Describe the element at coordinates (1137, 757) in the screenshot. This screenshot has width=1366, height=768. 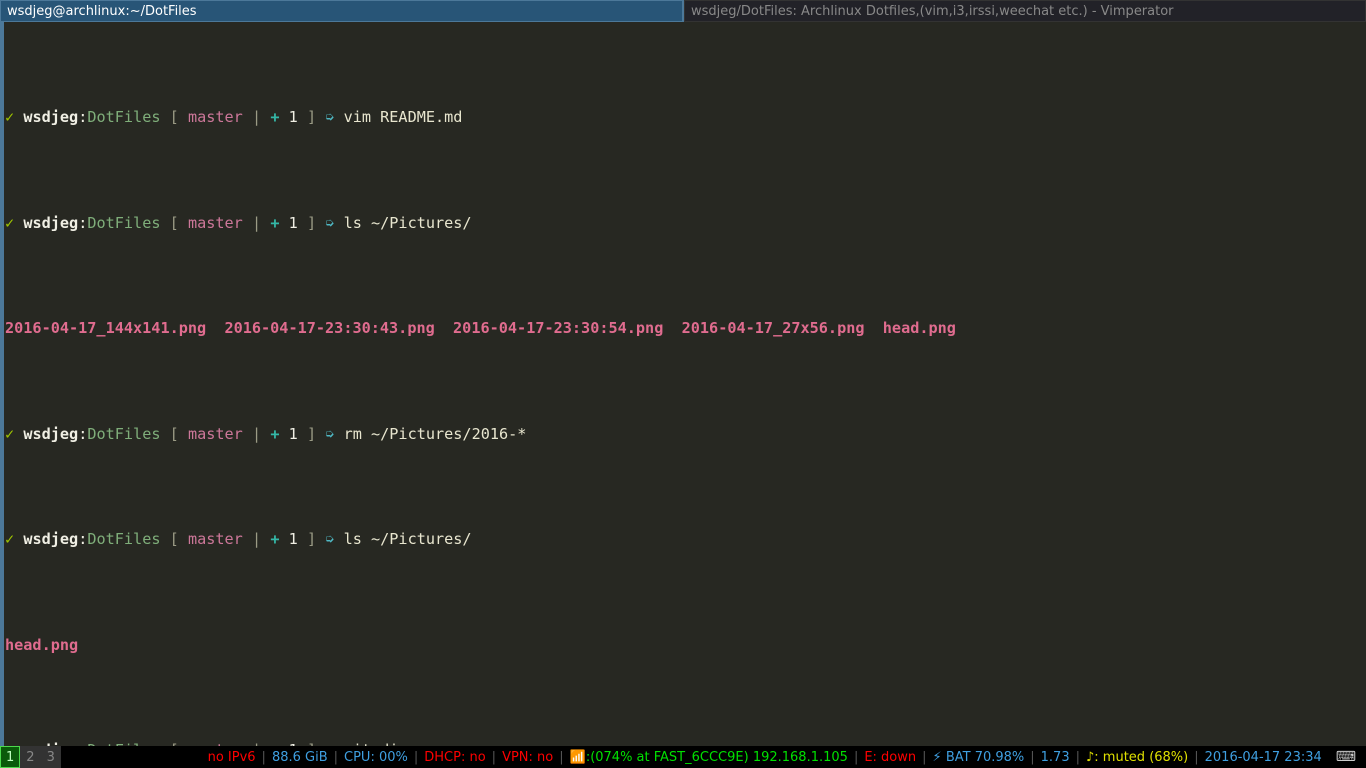
I see `status-volume: ♪: muted (68%)` at that location.